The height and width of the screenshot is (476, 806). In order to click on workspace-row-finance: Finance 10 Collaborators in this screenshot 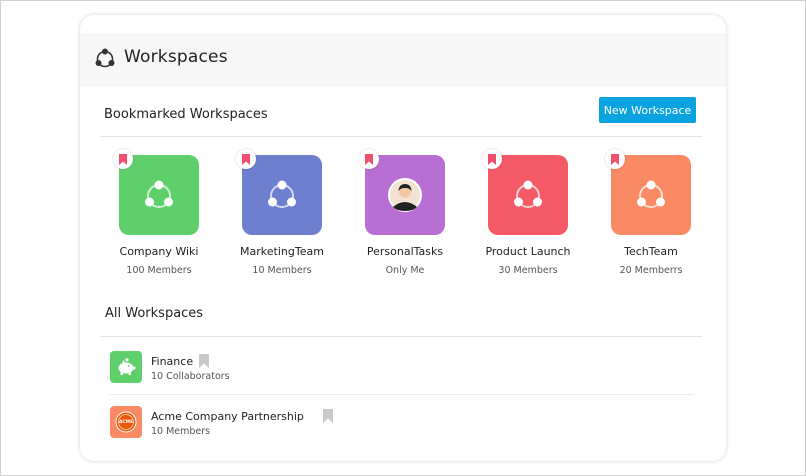, I will do `click(402, 367)`.